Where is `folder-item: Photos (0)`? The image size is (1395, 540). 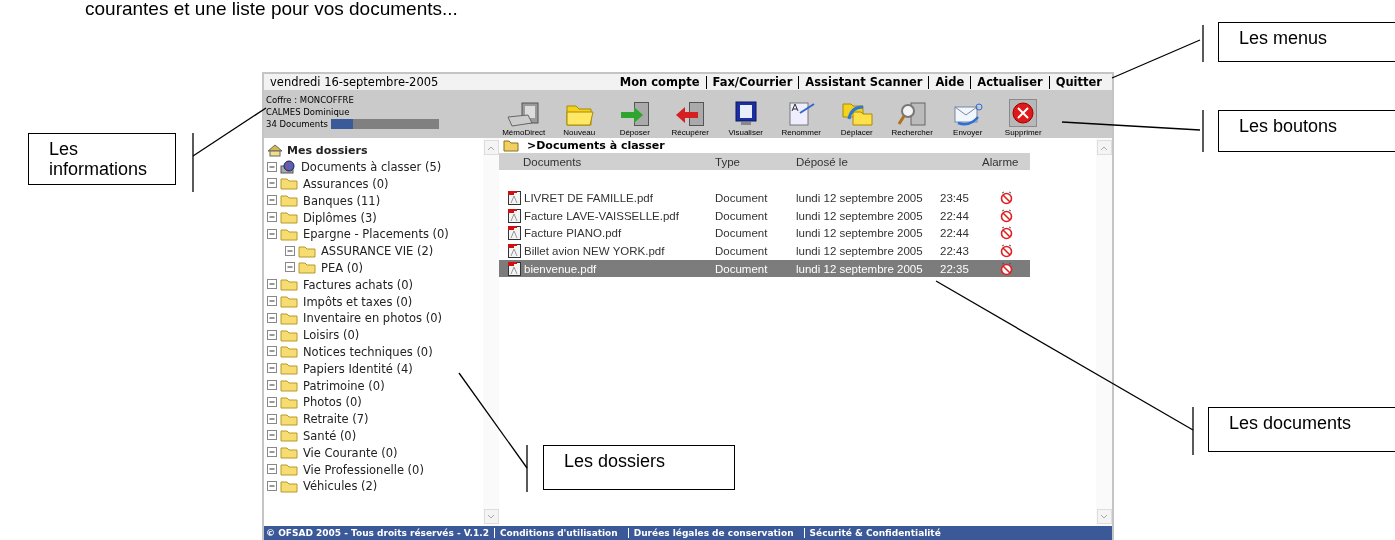
folder-item: Photos (0) is located at coordinates (375, 402).